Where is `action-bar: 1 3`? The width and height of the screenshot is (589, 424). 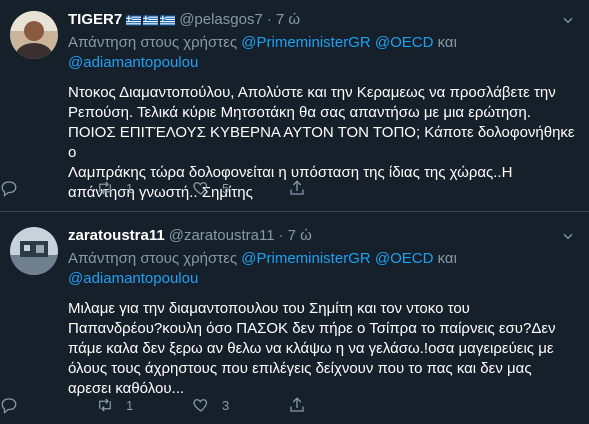
action-bar: 1 3 is located at coordinates (294, 405).